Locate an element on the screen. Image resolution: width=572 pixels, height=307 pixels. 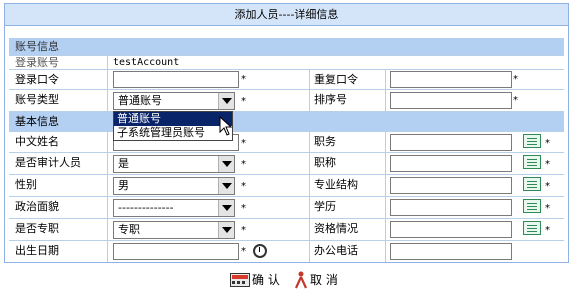
cancel-button-label: 取 消 is located at coordinates (324, 280).